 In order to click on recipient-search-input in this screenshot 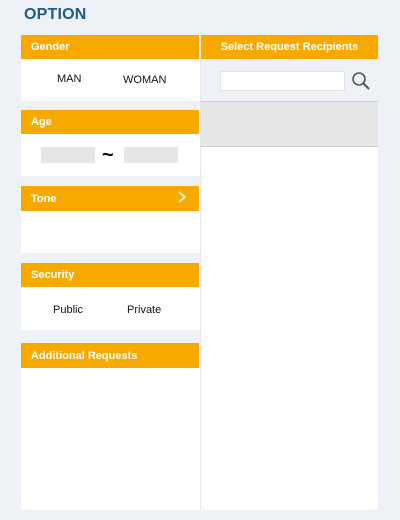, I will do `click(282, 81)`.